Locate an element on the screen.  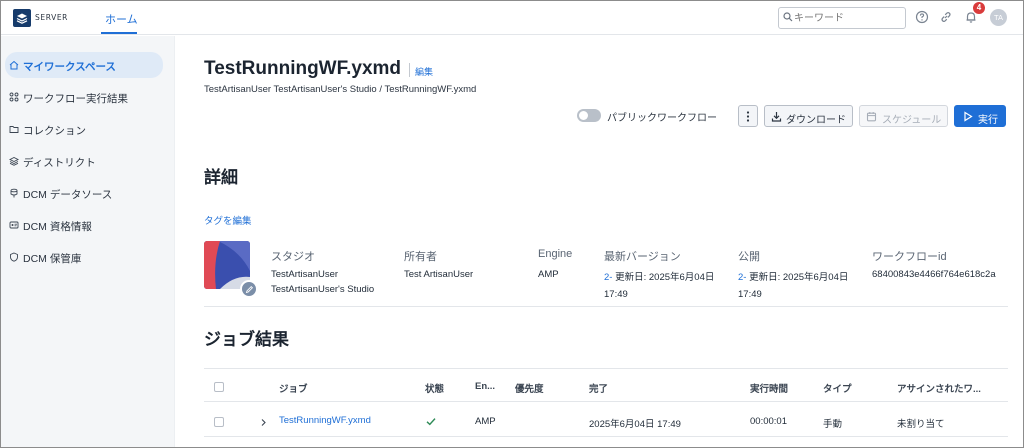
logo-text: SERVER is located at coordinates (51, 17).